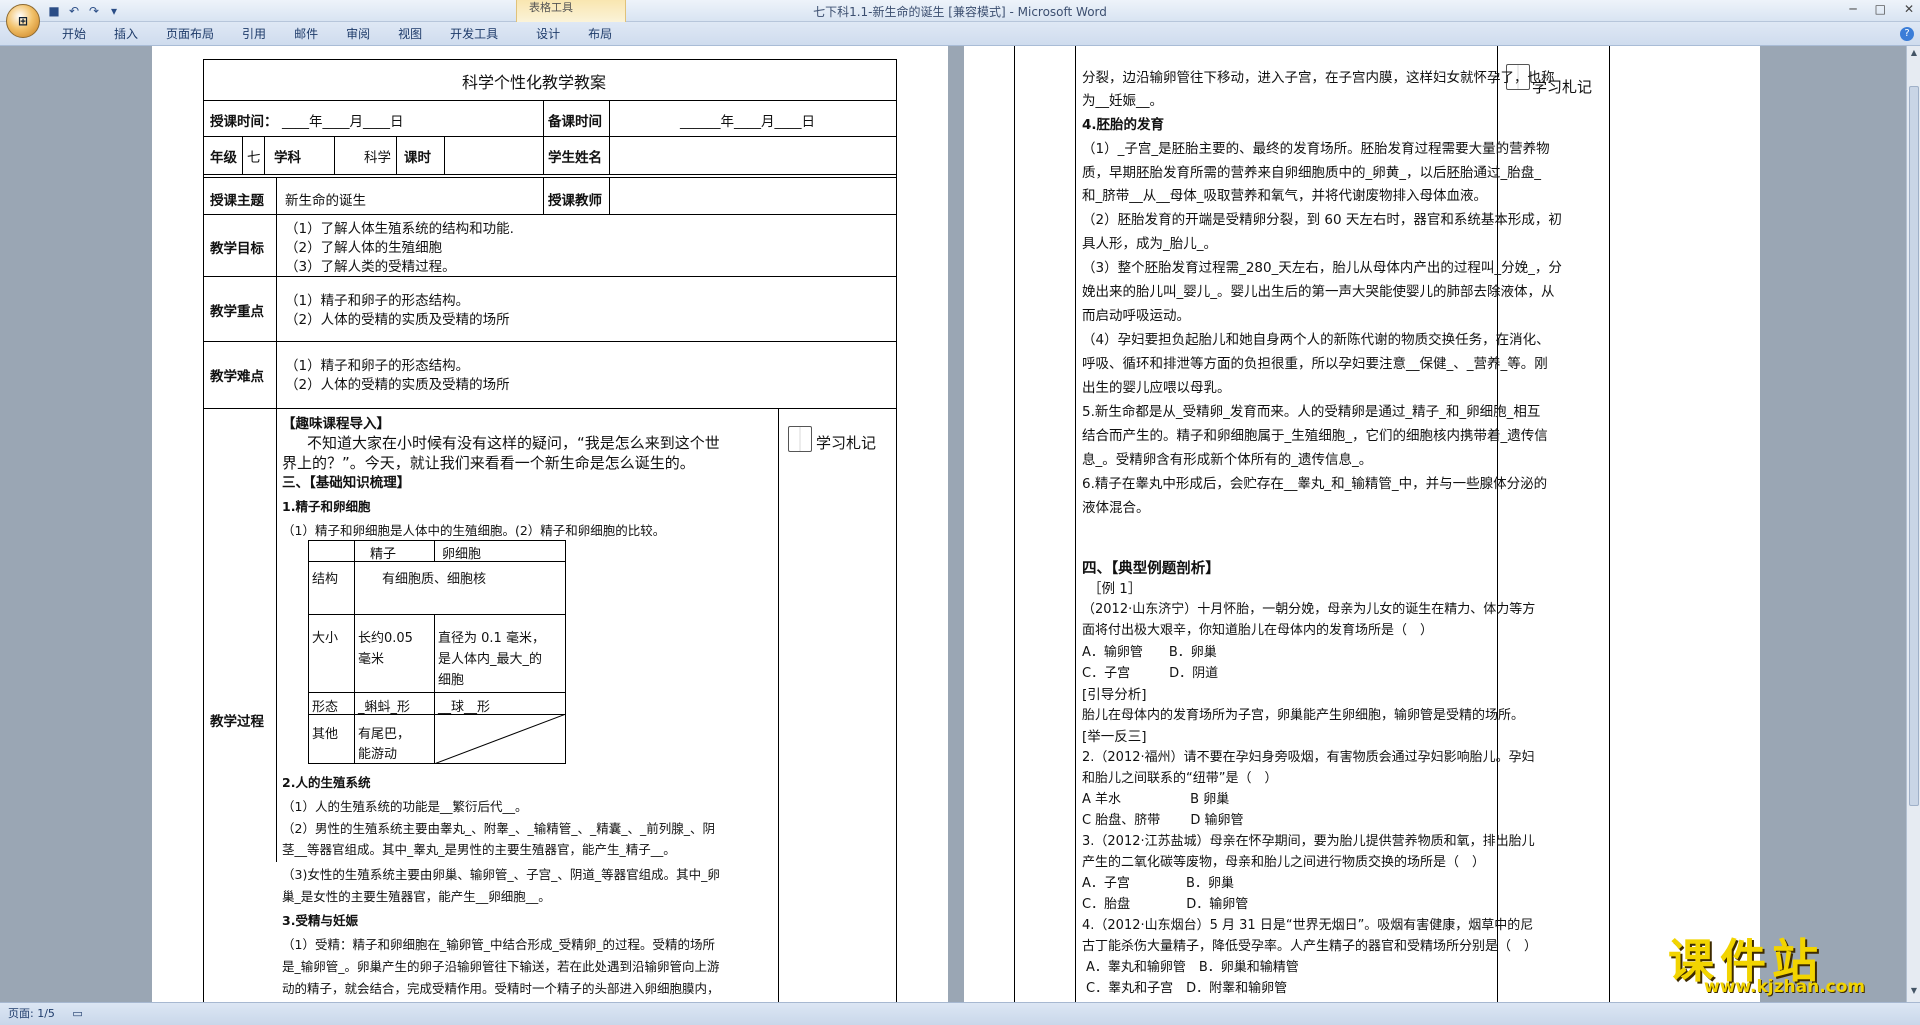 Image resolution: width=1920 pixels, height=1025 pixels. I want to click on intro-line: 不知道大家在小时候有没有这样的疑问，“我是怎么来到这个世, so click(513, 443).